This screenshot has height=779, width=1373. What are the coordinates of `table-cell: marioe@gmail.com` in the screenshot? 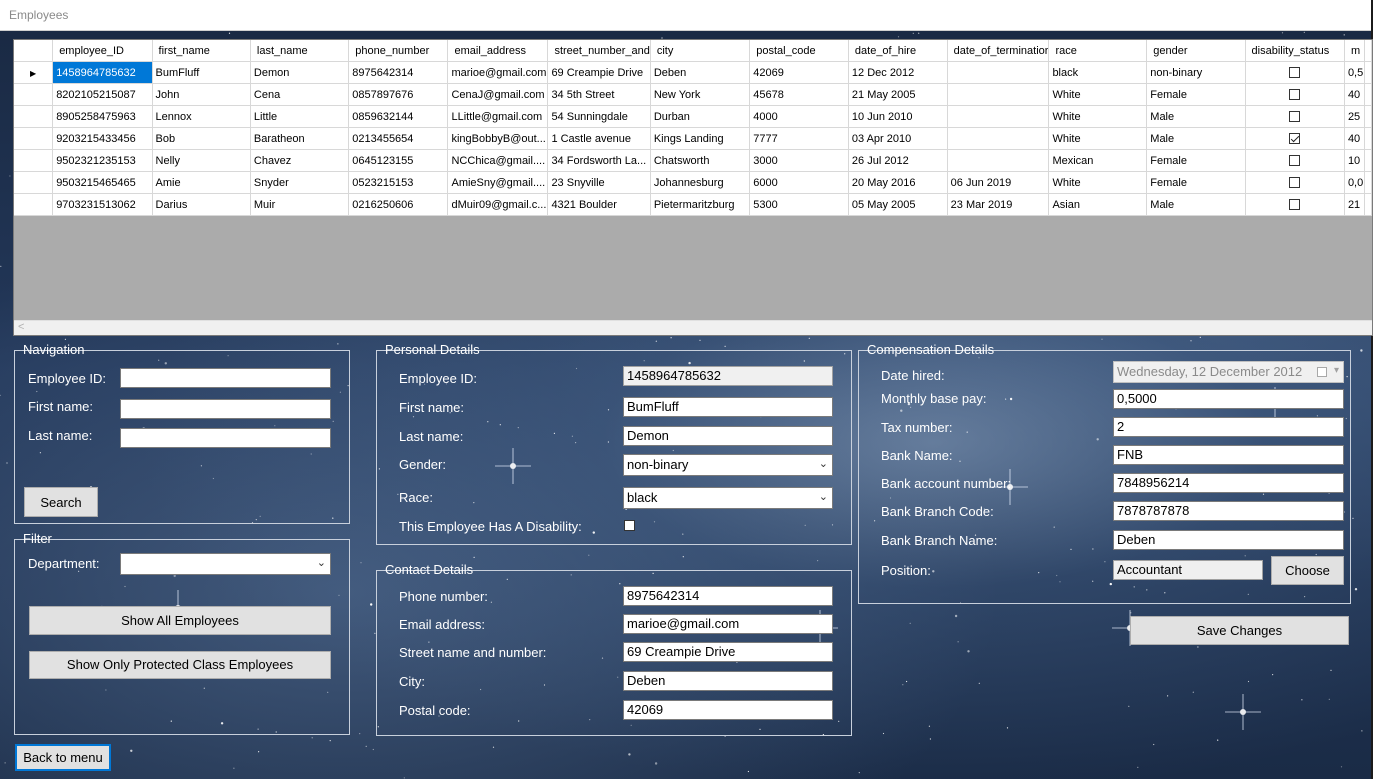 It's located at (498, 72).